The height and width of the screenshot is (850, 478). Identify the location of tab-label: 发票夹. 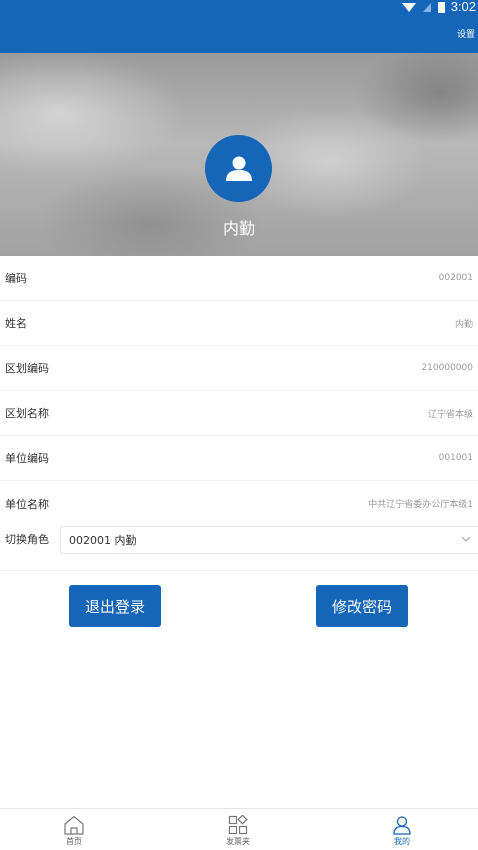
(238, 841).